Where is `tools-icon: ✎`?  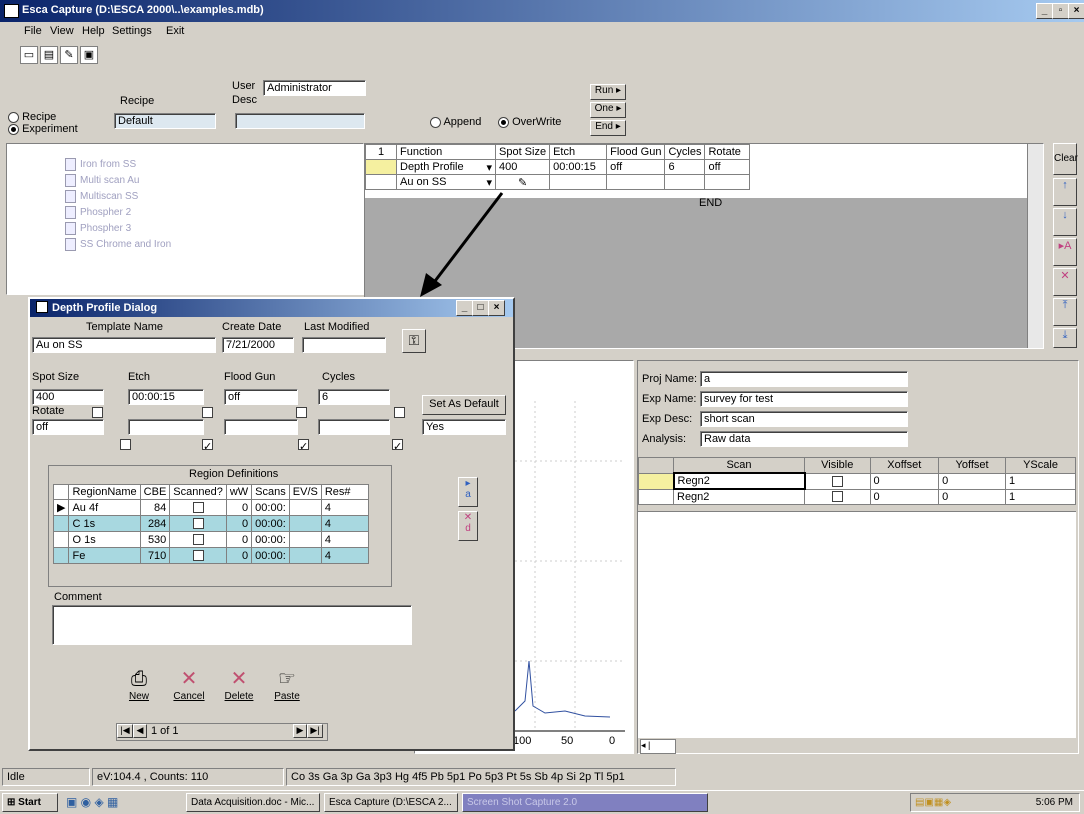
tools-icon: ✎ is located at coordinates (69, 55).